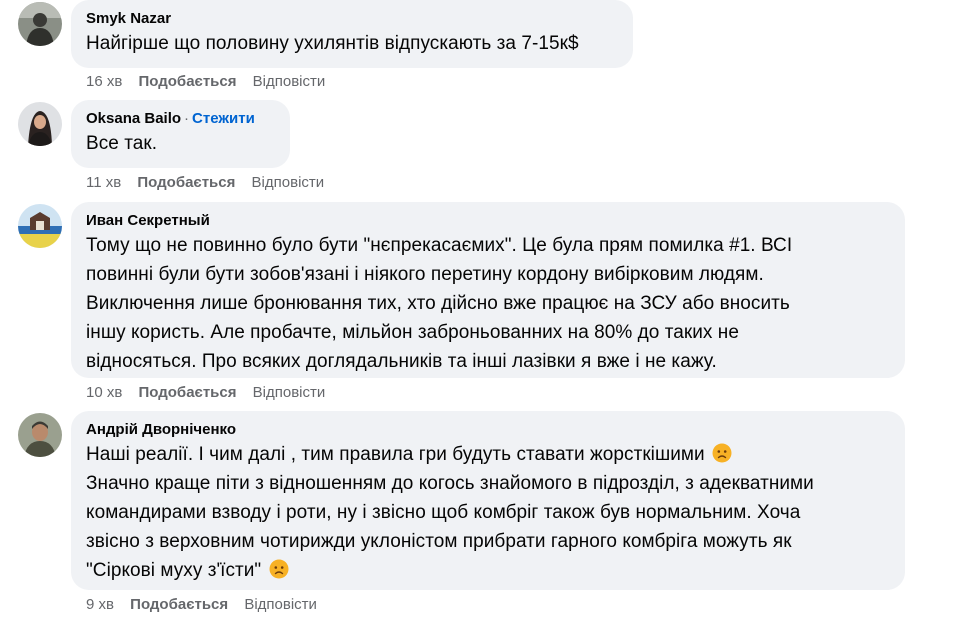 The image size is (959, 618). What do you see at coordinates (104, 82) in the screenshot?
I see `timestamp: 16 хв` at bounding box center [104, 82].